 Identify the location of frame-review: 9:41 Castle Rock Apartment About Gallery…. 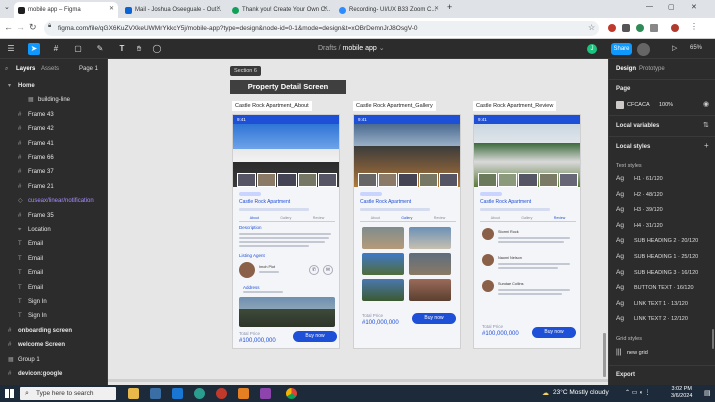
(527, 231).